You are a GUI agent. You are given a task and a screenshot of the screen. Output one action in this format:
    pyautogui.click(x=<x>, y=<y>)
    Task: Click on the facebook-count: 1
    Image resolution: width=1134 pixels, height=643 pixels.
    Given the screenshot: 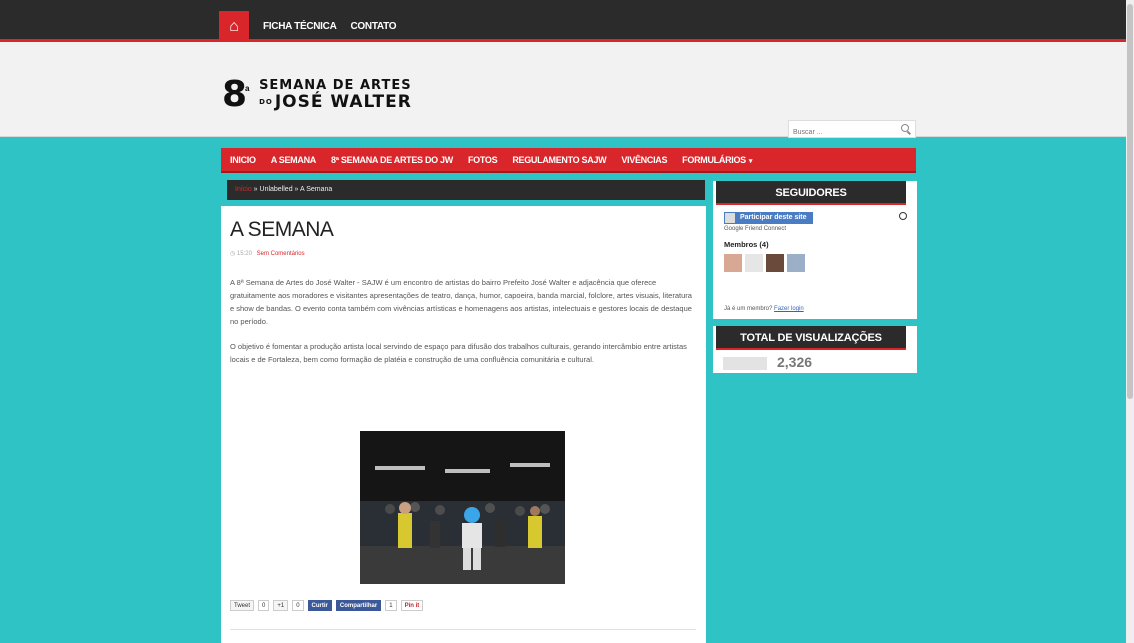 What is the action you would take?
    pyautogui.click(x=391, y=605)
    